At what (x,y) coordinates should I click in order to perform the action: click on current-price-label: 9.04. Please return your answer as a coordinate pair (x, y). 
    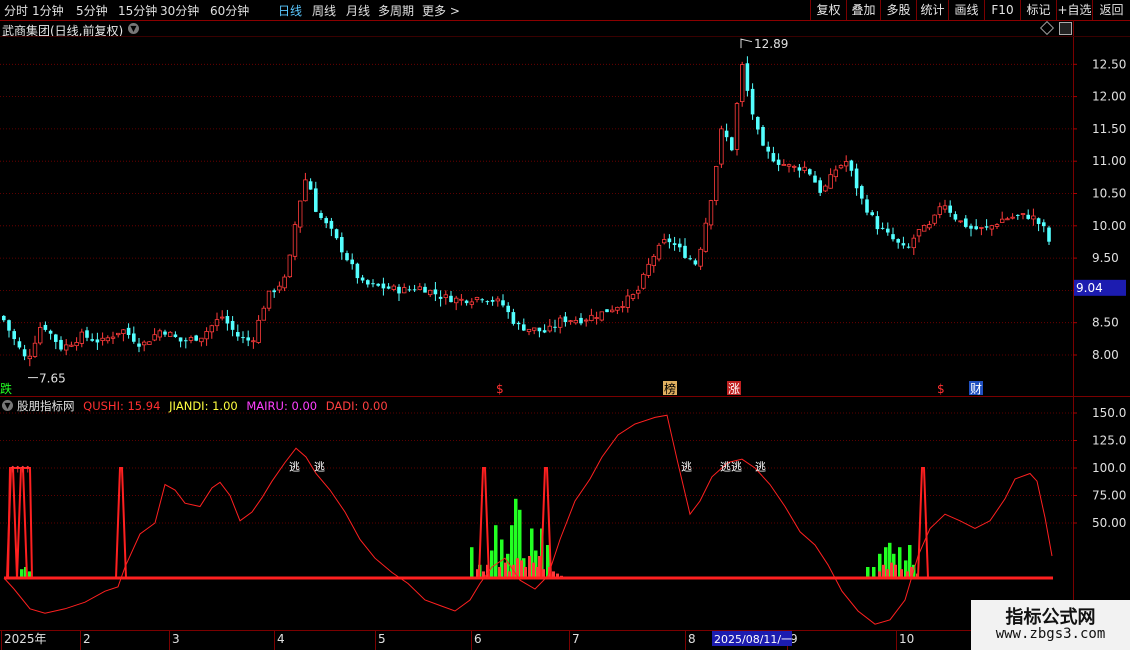
    Looking at the image, I should click on (1089, 288).